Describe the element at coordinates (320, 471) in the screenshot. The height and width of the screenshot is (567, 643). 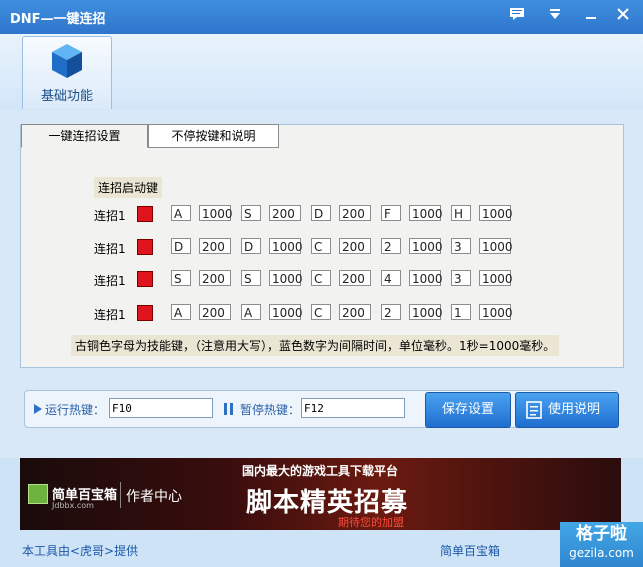
I see `banner-tagline: 国内最大的游戏工具下载平台` at that location.